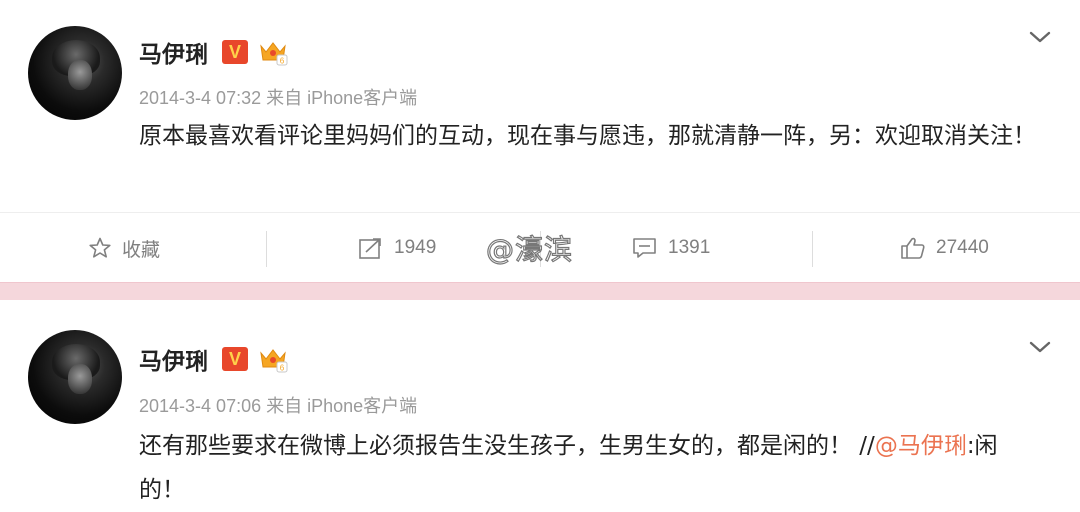 The image size is (1080, 512). What do you see at coordinates (921, 446) in the screenshot?
I see `mention-link: @马伊琍` at bounding box center [921, 446].